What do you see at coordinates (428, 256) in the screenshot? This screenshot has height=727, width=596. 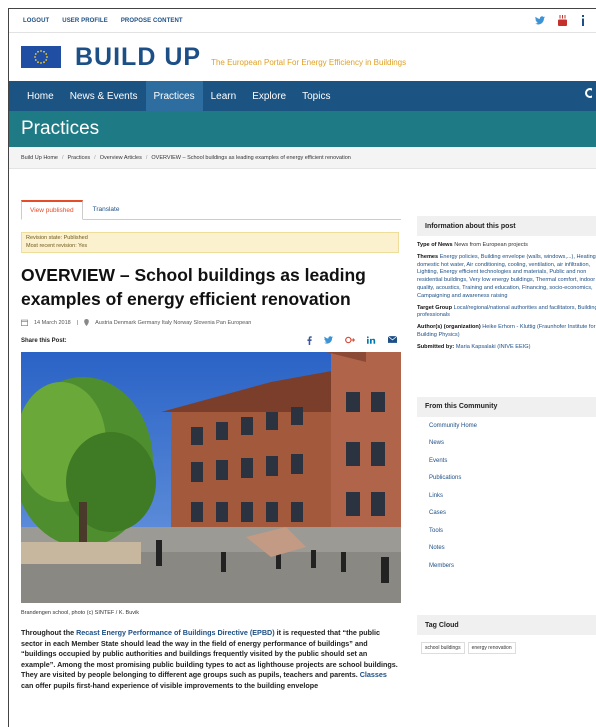 I see `themes-label: Themes` at bounding box center [428, 256].